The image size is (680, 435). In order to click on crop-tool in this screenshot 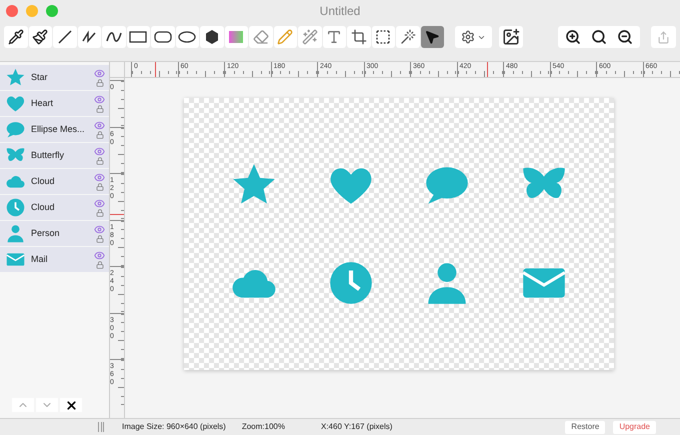, I will do `click(358, 37)`.